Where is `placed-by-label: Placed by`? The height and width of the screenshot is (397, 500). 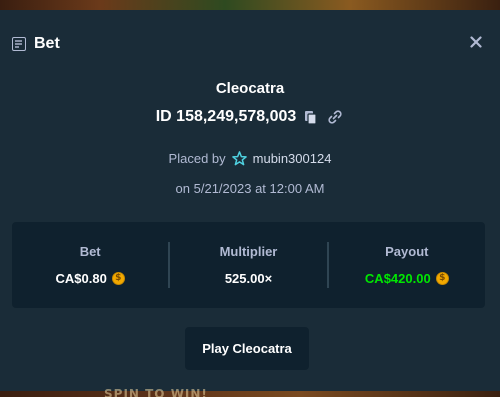 placed-by-label: Placed by is located at coordinates (197, 158).